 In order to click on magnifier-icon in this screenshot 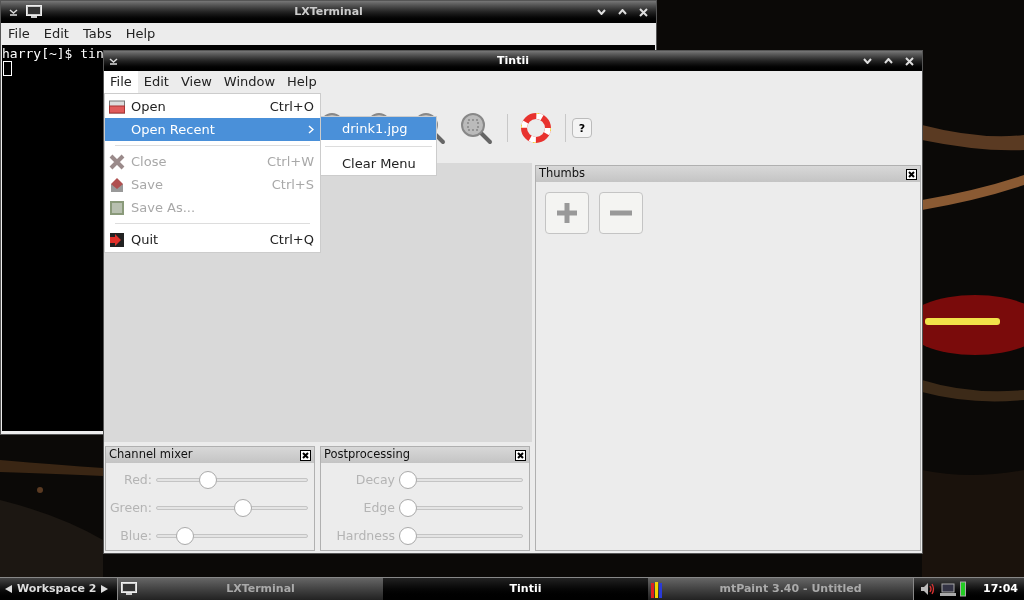, I will do `click(476, 128)`.